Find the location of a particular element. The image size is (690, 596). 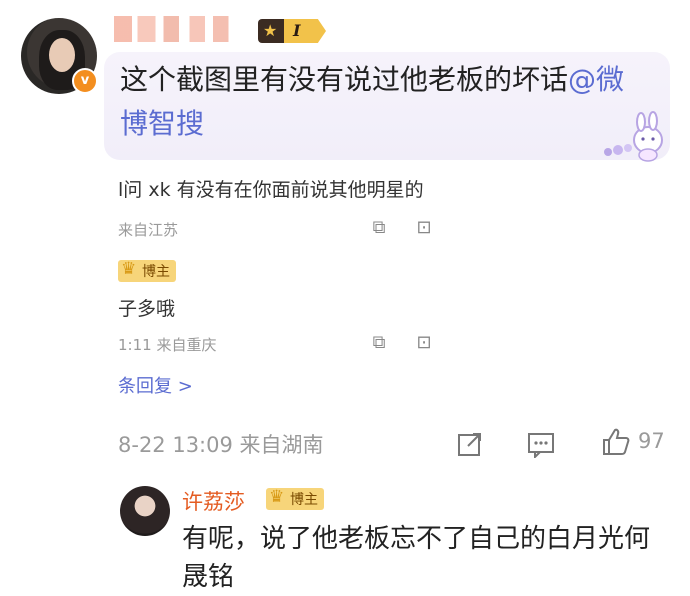

comment-icon is located at coordinates (541, 444).